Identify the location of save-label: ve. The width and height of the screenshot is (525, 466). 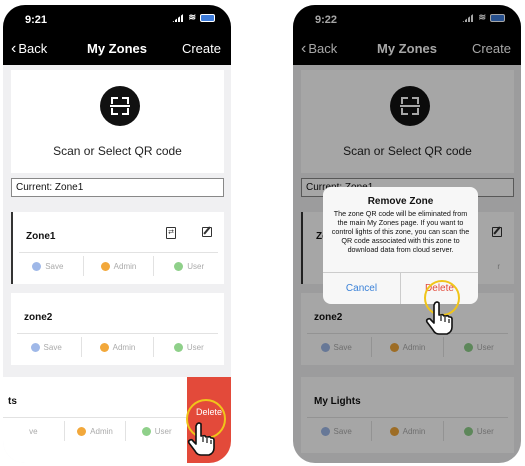
(33, 431).